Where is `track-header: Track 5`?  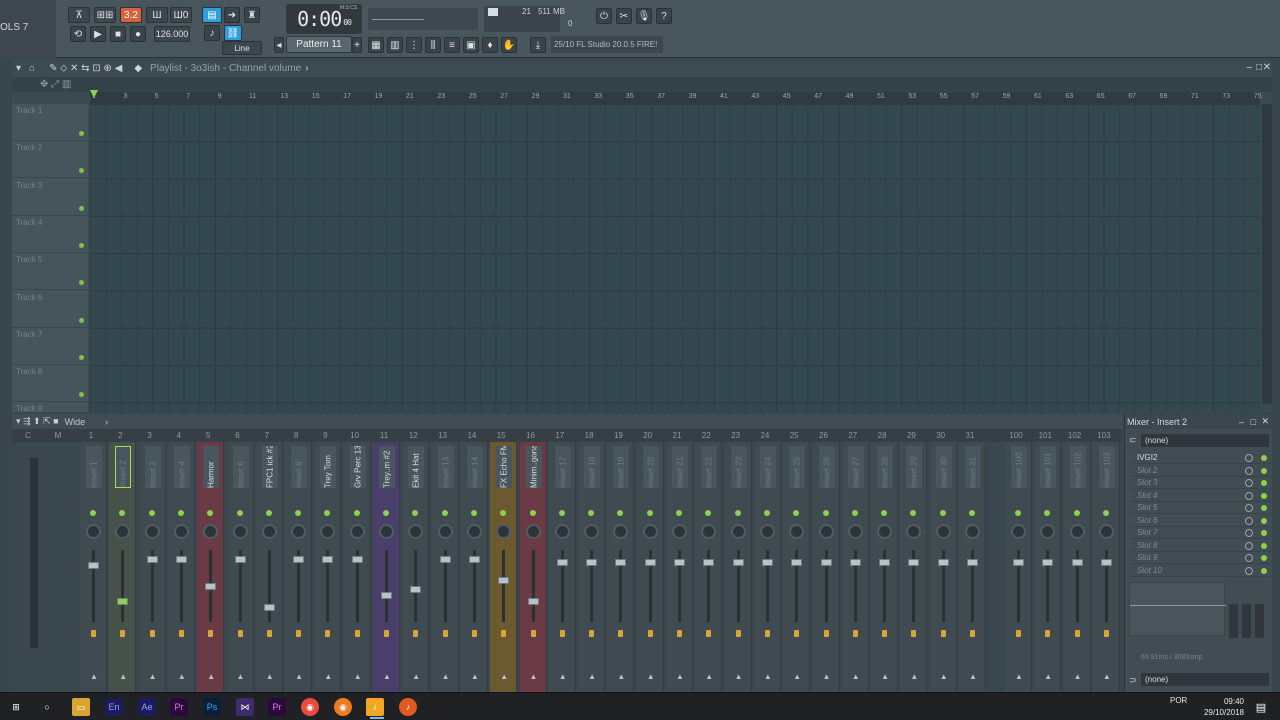
track-header: Track 5 is located at coordinates (50, 272).